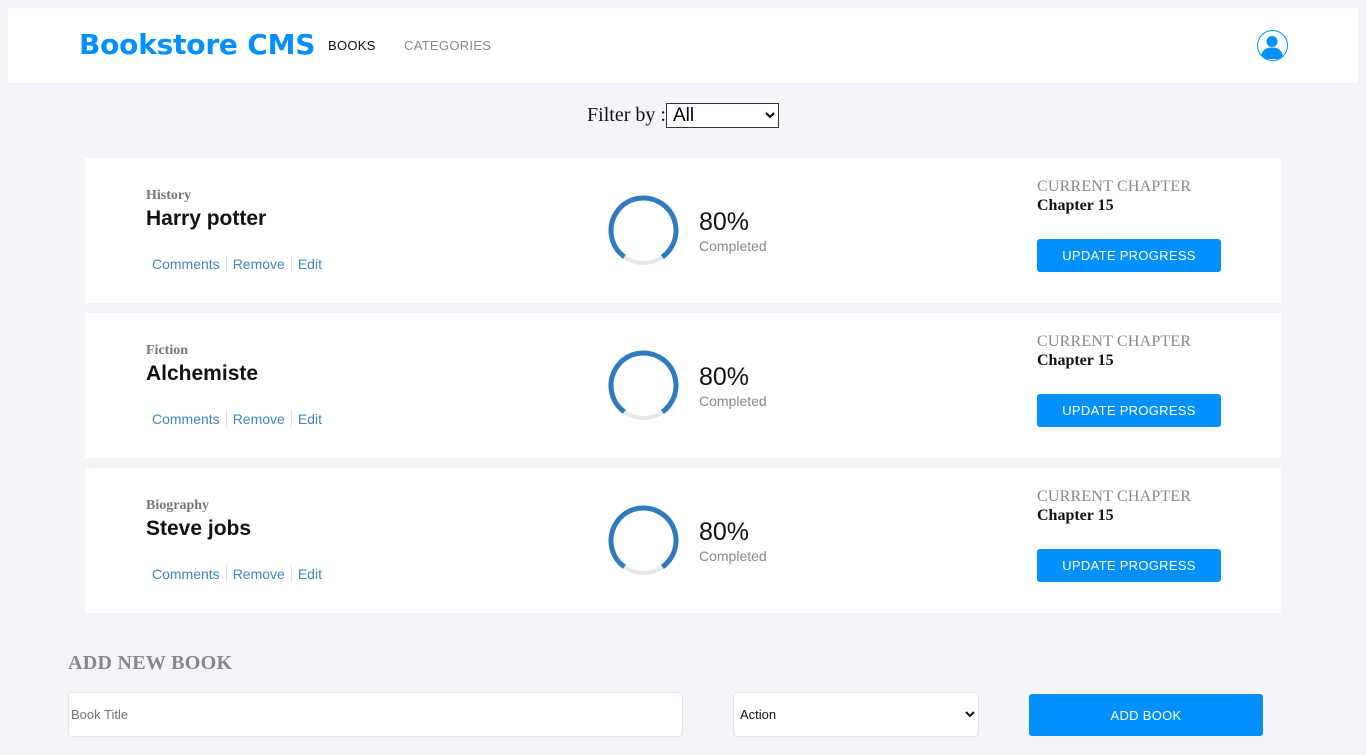 The width and height of the screenshot is (1366, 755). Describe the element at coordinates (722, 115) in the screenshot. I see `filter-select: All` at that location.